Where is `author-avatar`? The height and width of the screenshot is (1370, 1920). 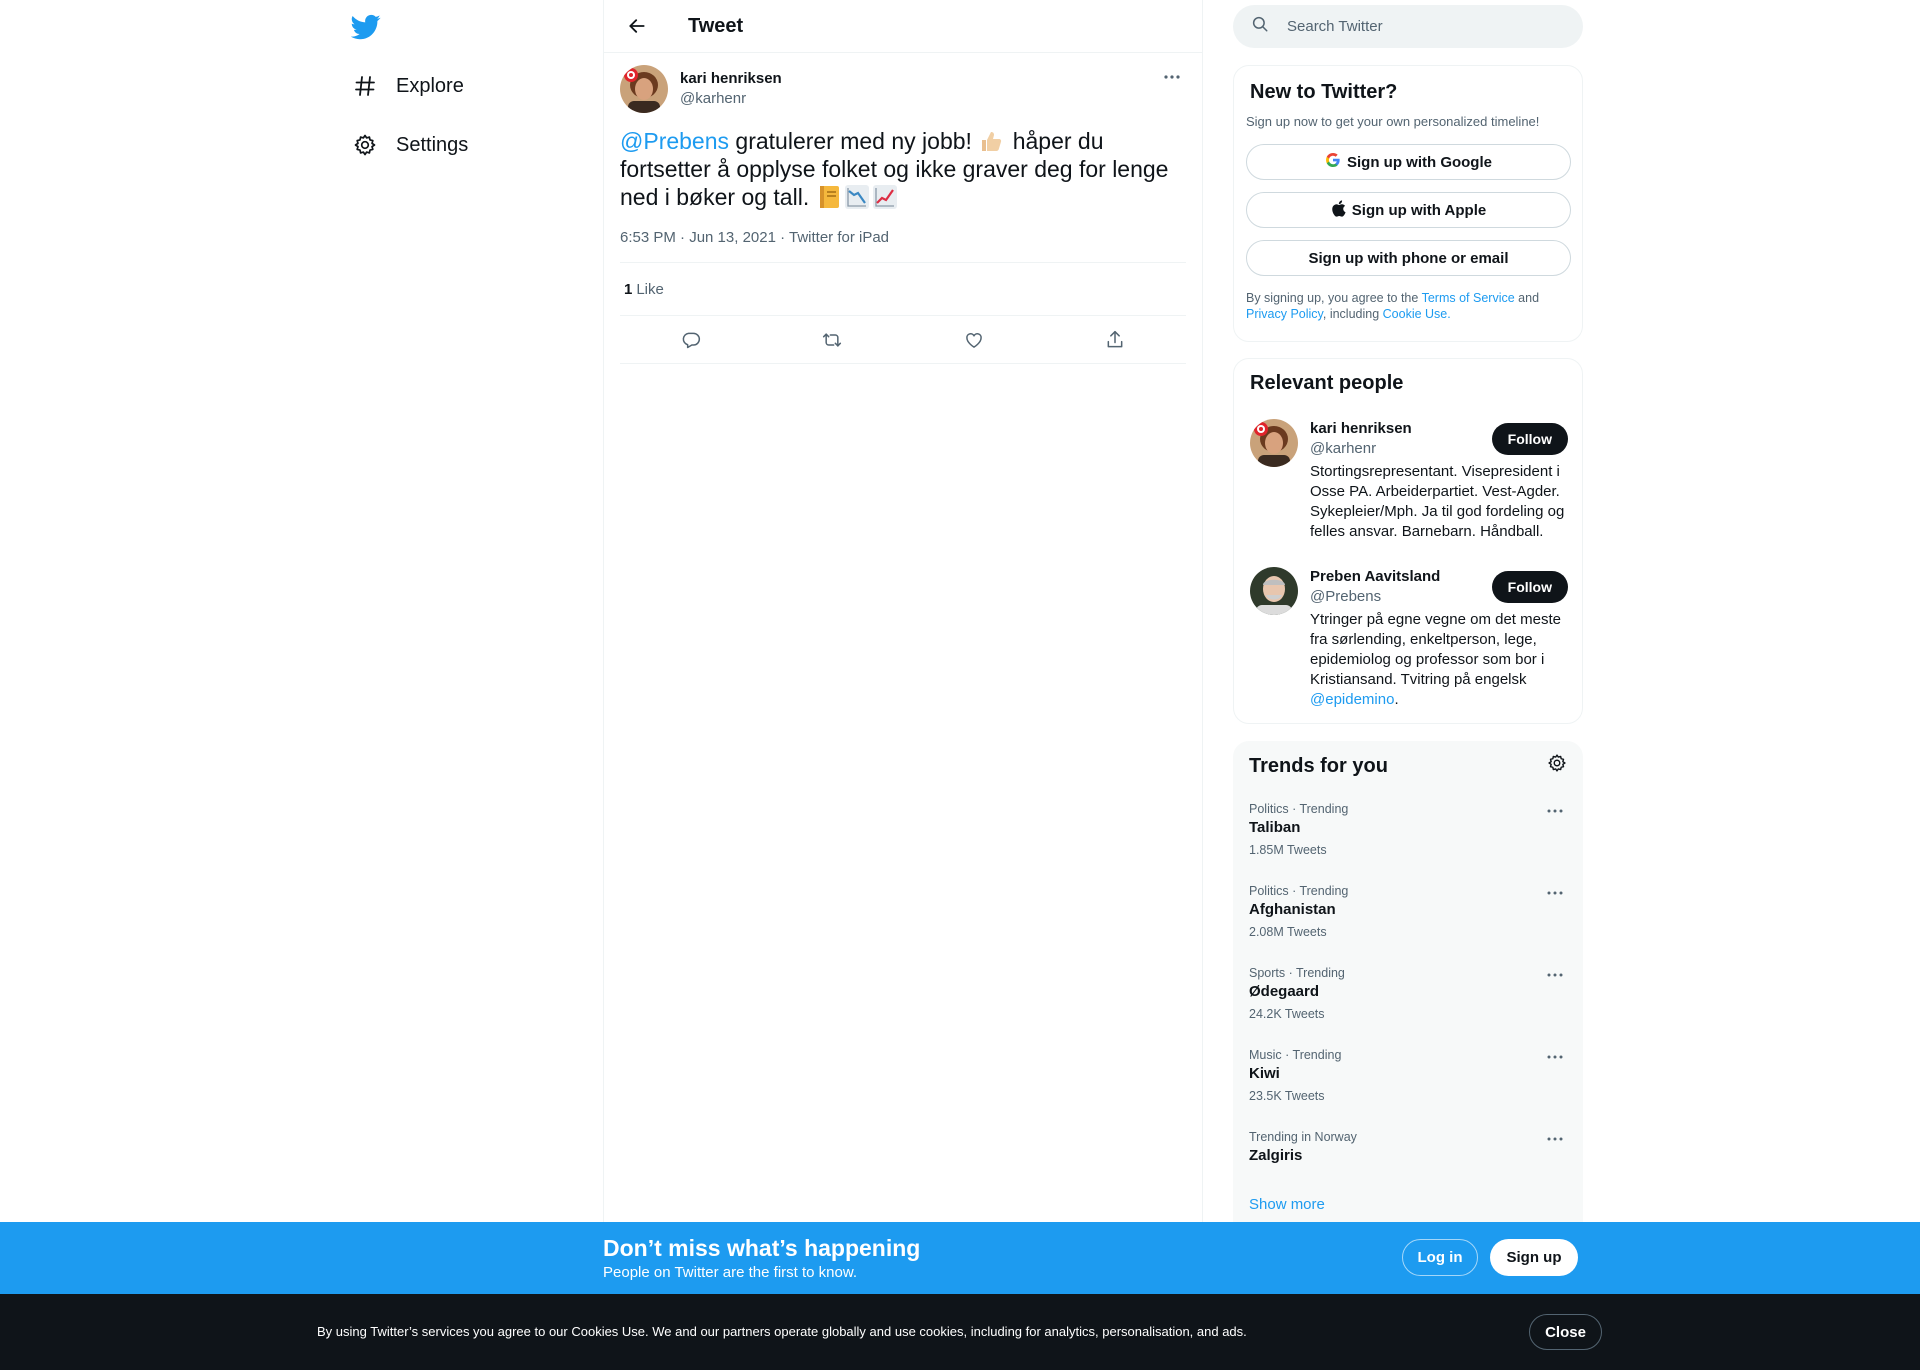
author-avatar is located at coordinates (644, 89).